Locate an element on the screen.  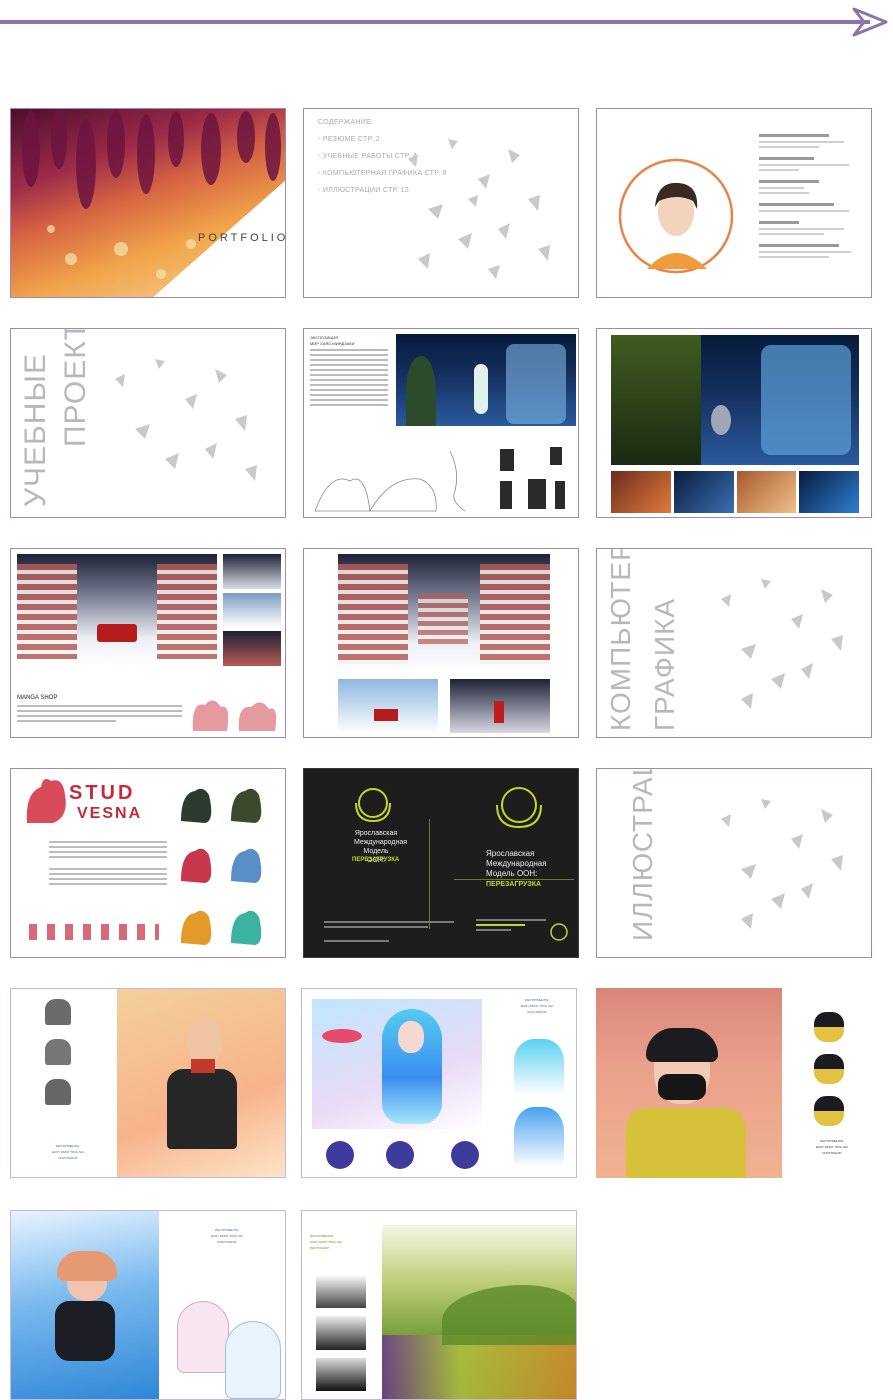
page-thumb-illustration-4: ИНСТРУМЕНТЫ: EASY PAINT TOOL SAI PHOTOSHOP is located at coordinates (148, 1305).